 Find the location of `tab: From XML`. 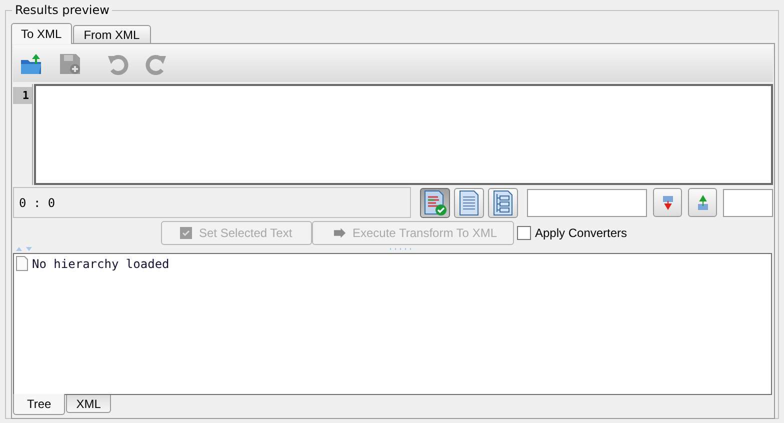

tab: From XML is located at coordinates (111, 34).